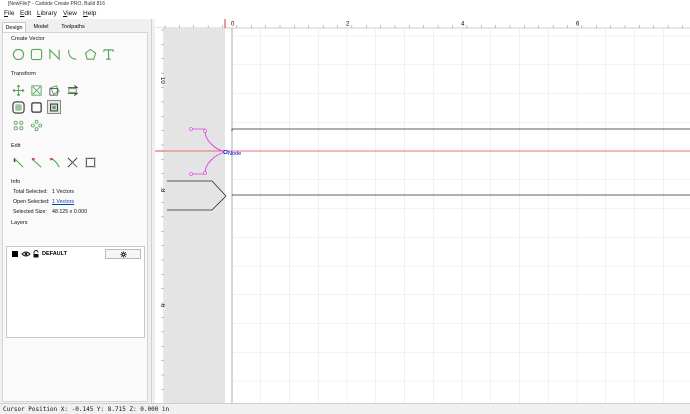  Describe the element at coordinates (47, 13) in the screenshot. I see `menu-library: Library` at that location.